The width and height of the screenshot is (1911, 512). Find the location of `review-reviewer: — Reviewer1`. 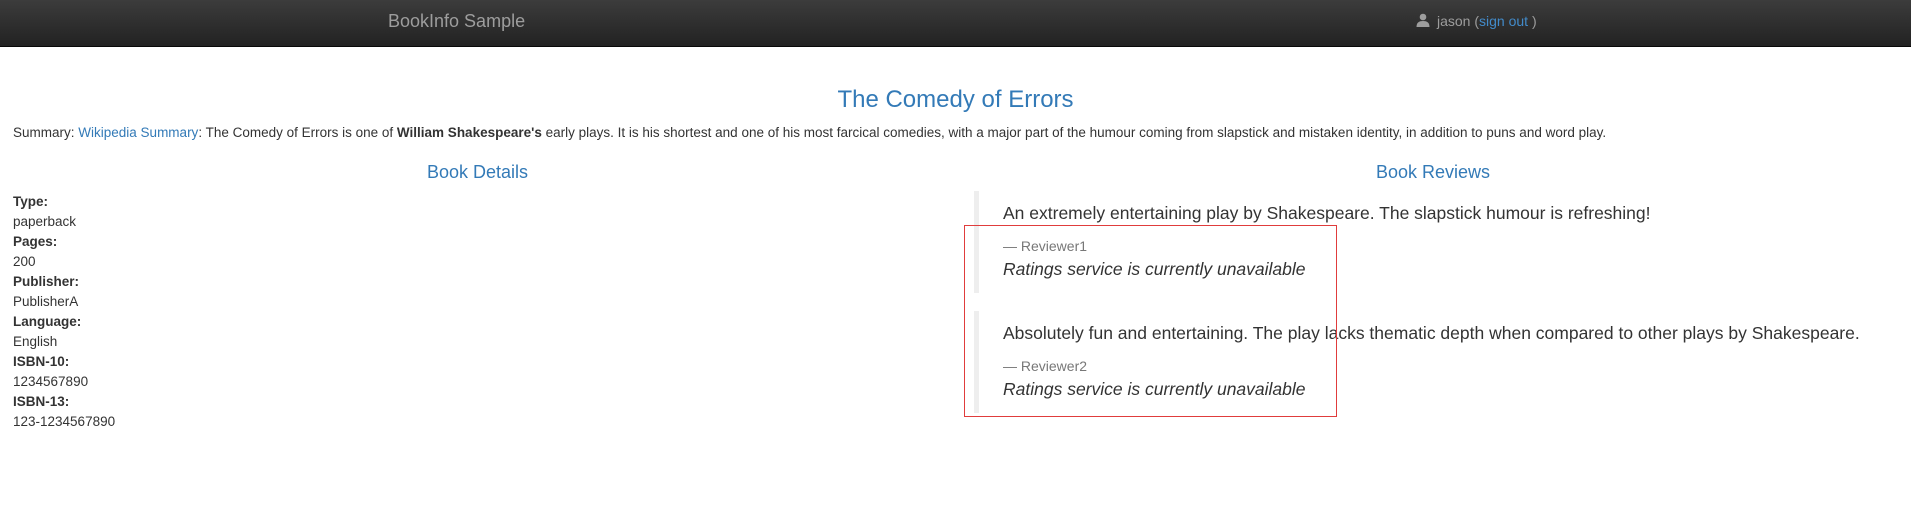

review-reviewer: — Reviewer1 is located at coordinates (1045, 246).